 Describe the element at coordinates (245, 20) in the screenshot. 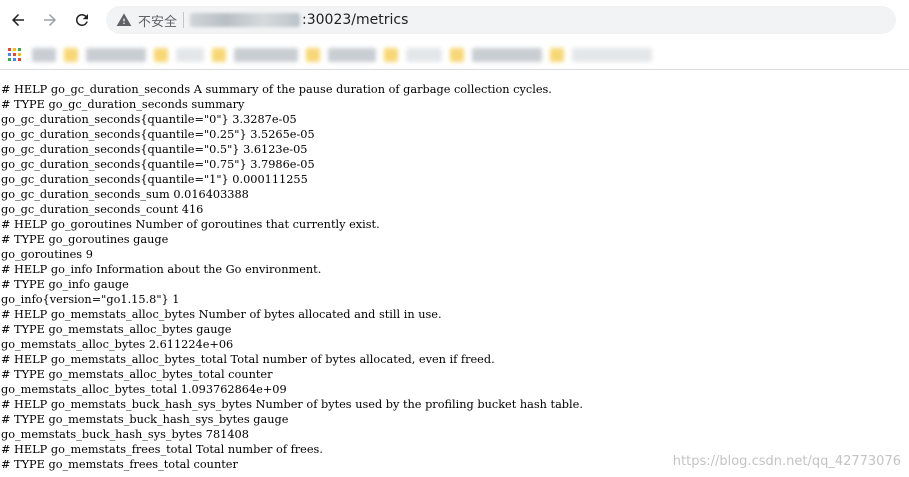

I see `redacted-host` at that location.